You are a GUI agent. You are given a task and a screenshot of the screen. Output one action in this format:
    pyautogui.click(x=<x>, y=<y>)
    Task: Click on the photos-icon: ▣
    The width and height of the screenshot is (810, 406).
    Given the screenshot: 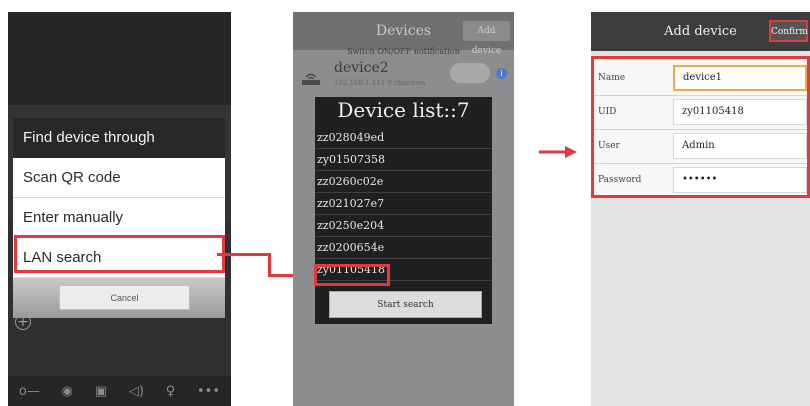 What is the action you would take?
    pyautogui.click(x=101, y=391)
    